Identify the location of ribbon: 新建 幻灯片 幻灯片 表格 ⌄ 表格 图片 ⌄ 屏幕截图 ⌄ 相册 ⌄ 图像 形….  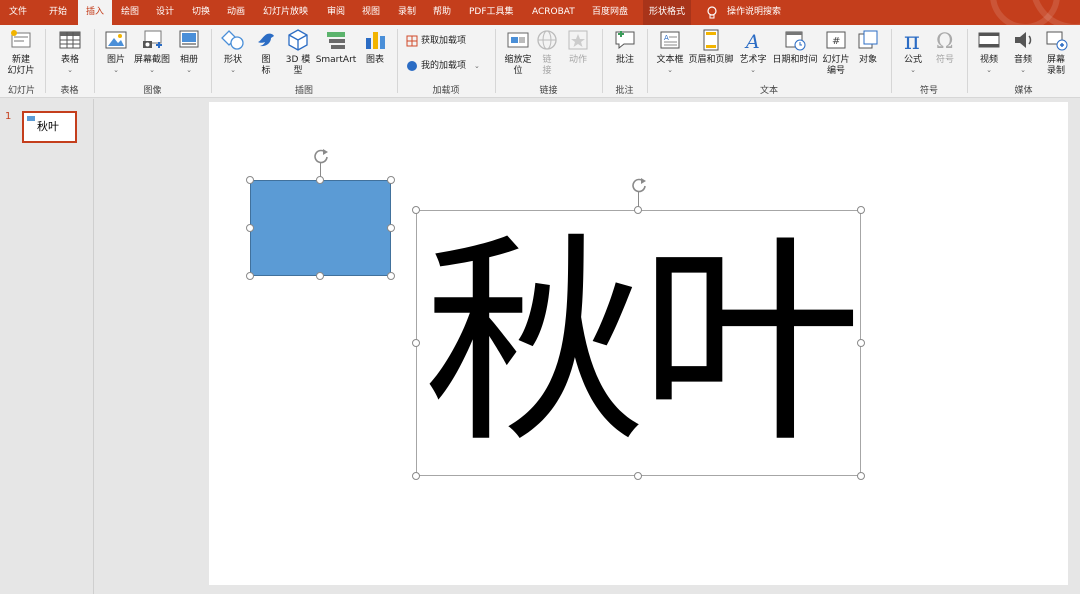
(540, 61).